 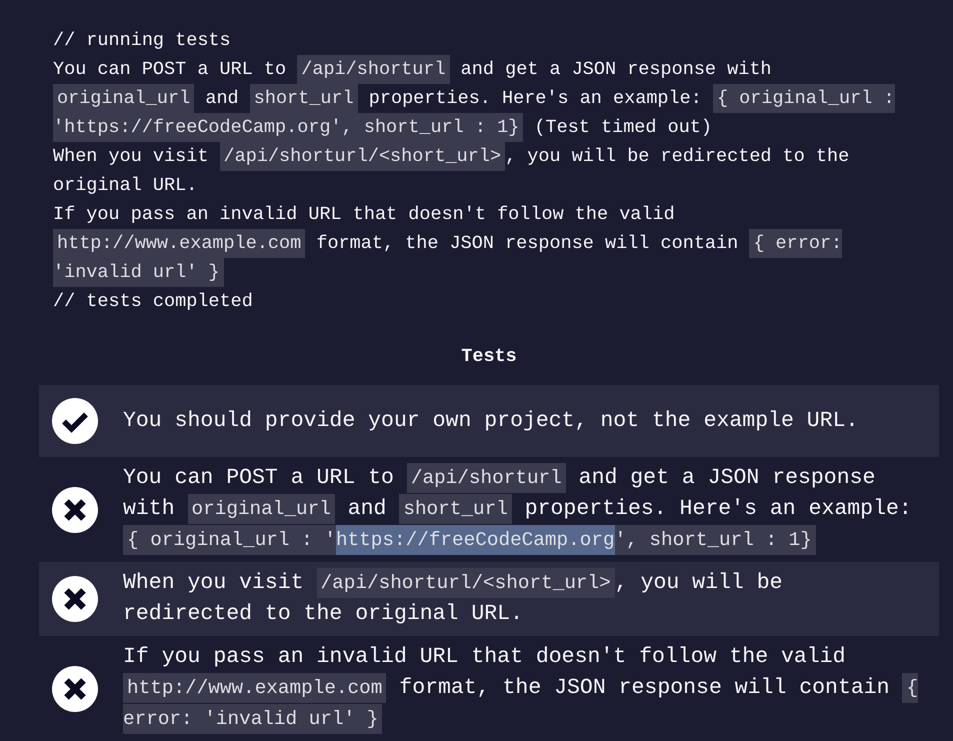 What do you see at coordinates (522, 509) in the screenshot?
I see `test-description: You can POST a URL to /api/shorturl and get a JSON response with original_url and short_url properties. Here's an example: { original_url : 'https://freeCodeCamp.org', short_url : 1}` at bounding box center [522, 509].